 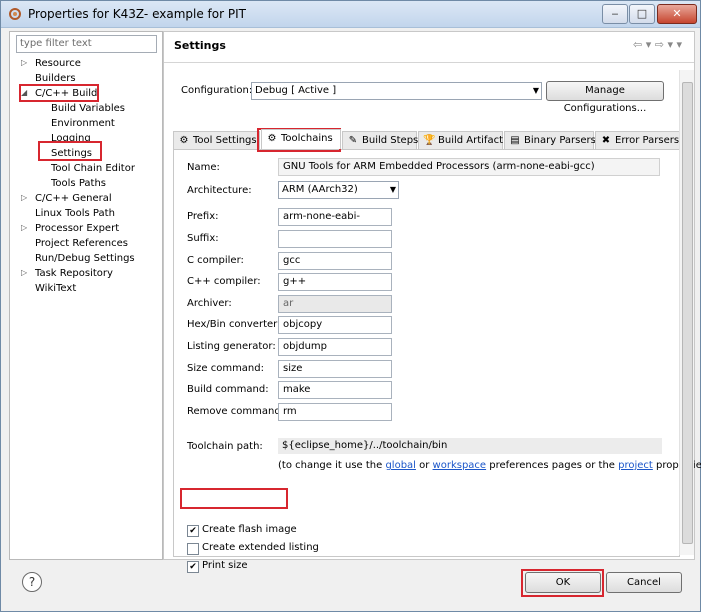 What do you see at coordinates (55, 288) in the screenshot?
I see `tree-item-wikitext: WikiText` at bounding box center [55, 288].